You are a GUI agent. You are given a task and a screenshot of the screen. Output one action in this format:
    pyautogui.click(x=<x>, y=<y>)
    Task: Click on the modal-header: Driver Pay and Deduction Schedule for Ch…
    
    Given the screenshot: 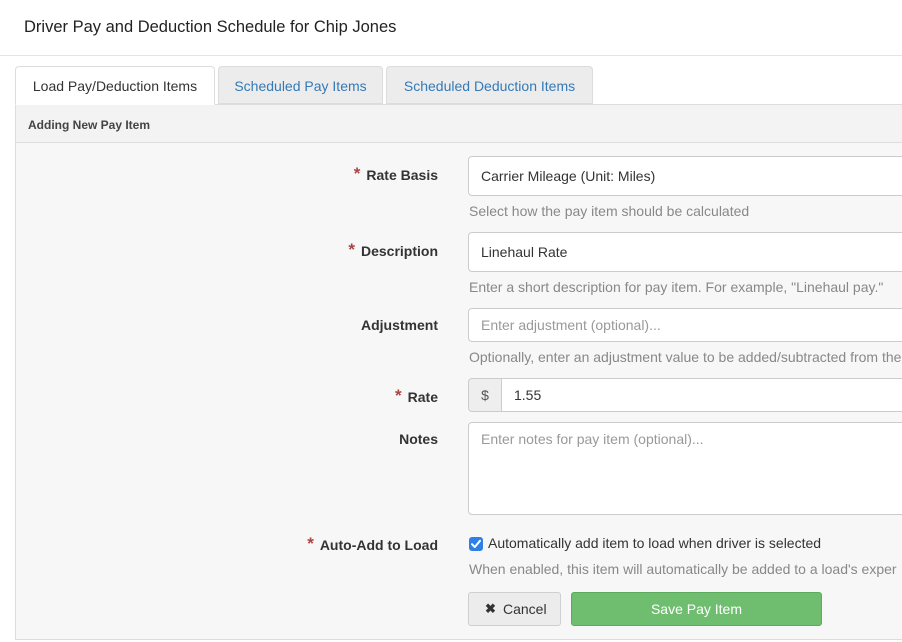 What is the action you would take?
    pyautogui.click(x=451, y=28)
    